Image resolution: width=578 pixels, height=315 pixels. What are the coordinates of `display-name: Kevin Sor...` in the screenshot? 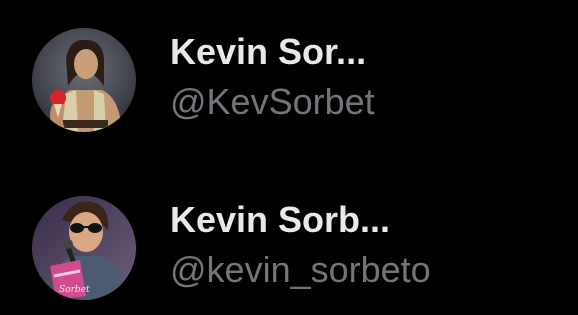 It's located at (268, 52).